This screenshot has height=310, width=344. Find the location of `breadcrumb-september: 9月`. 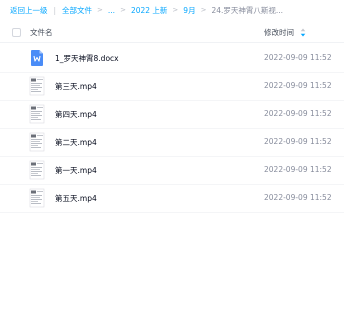

breadcrumb-september: 9月 is located at coordinates (189, 10).